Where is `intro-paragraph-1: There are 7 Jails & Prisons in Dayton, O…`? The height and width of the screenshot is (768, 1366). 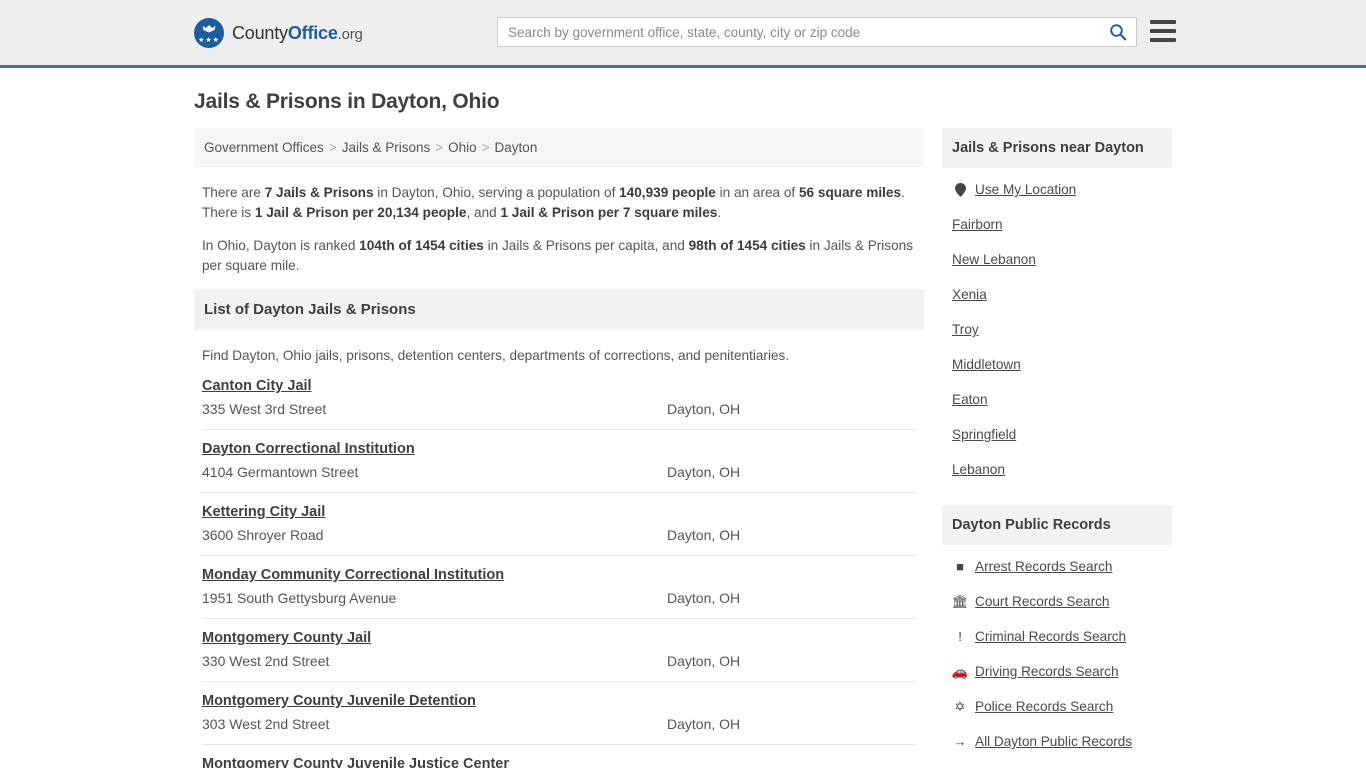 intro-paragraph-1: There are 7 Jails & Prisons in Dayton, O… is located at coordinates (559, 202).